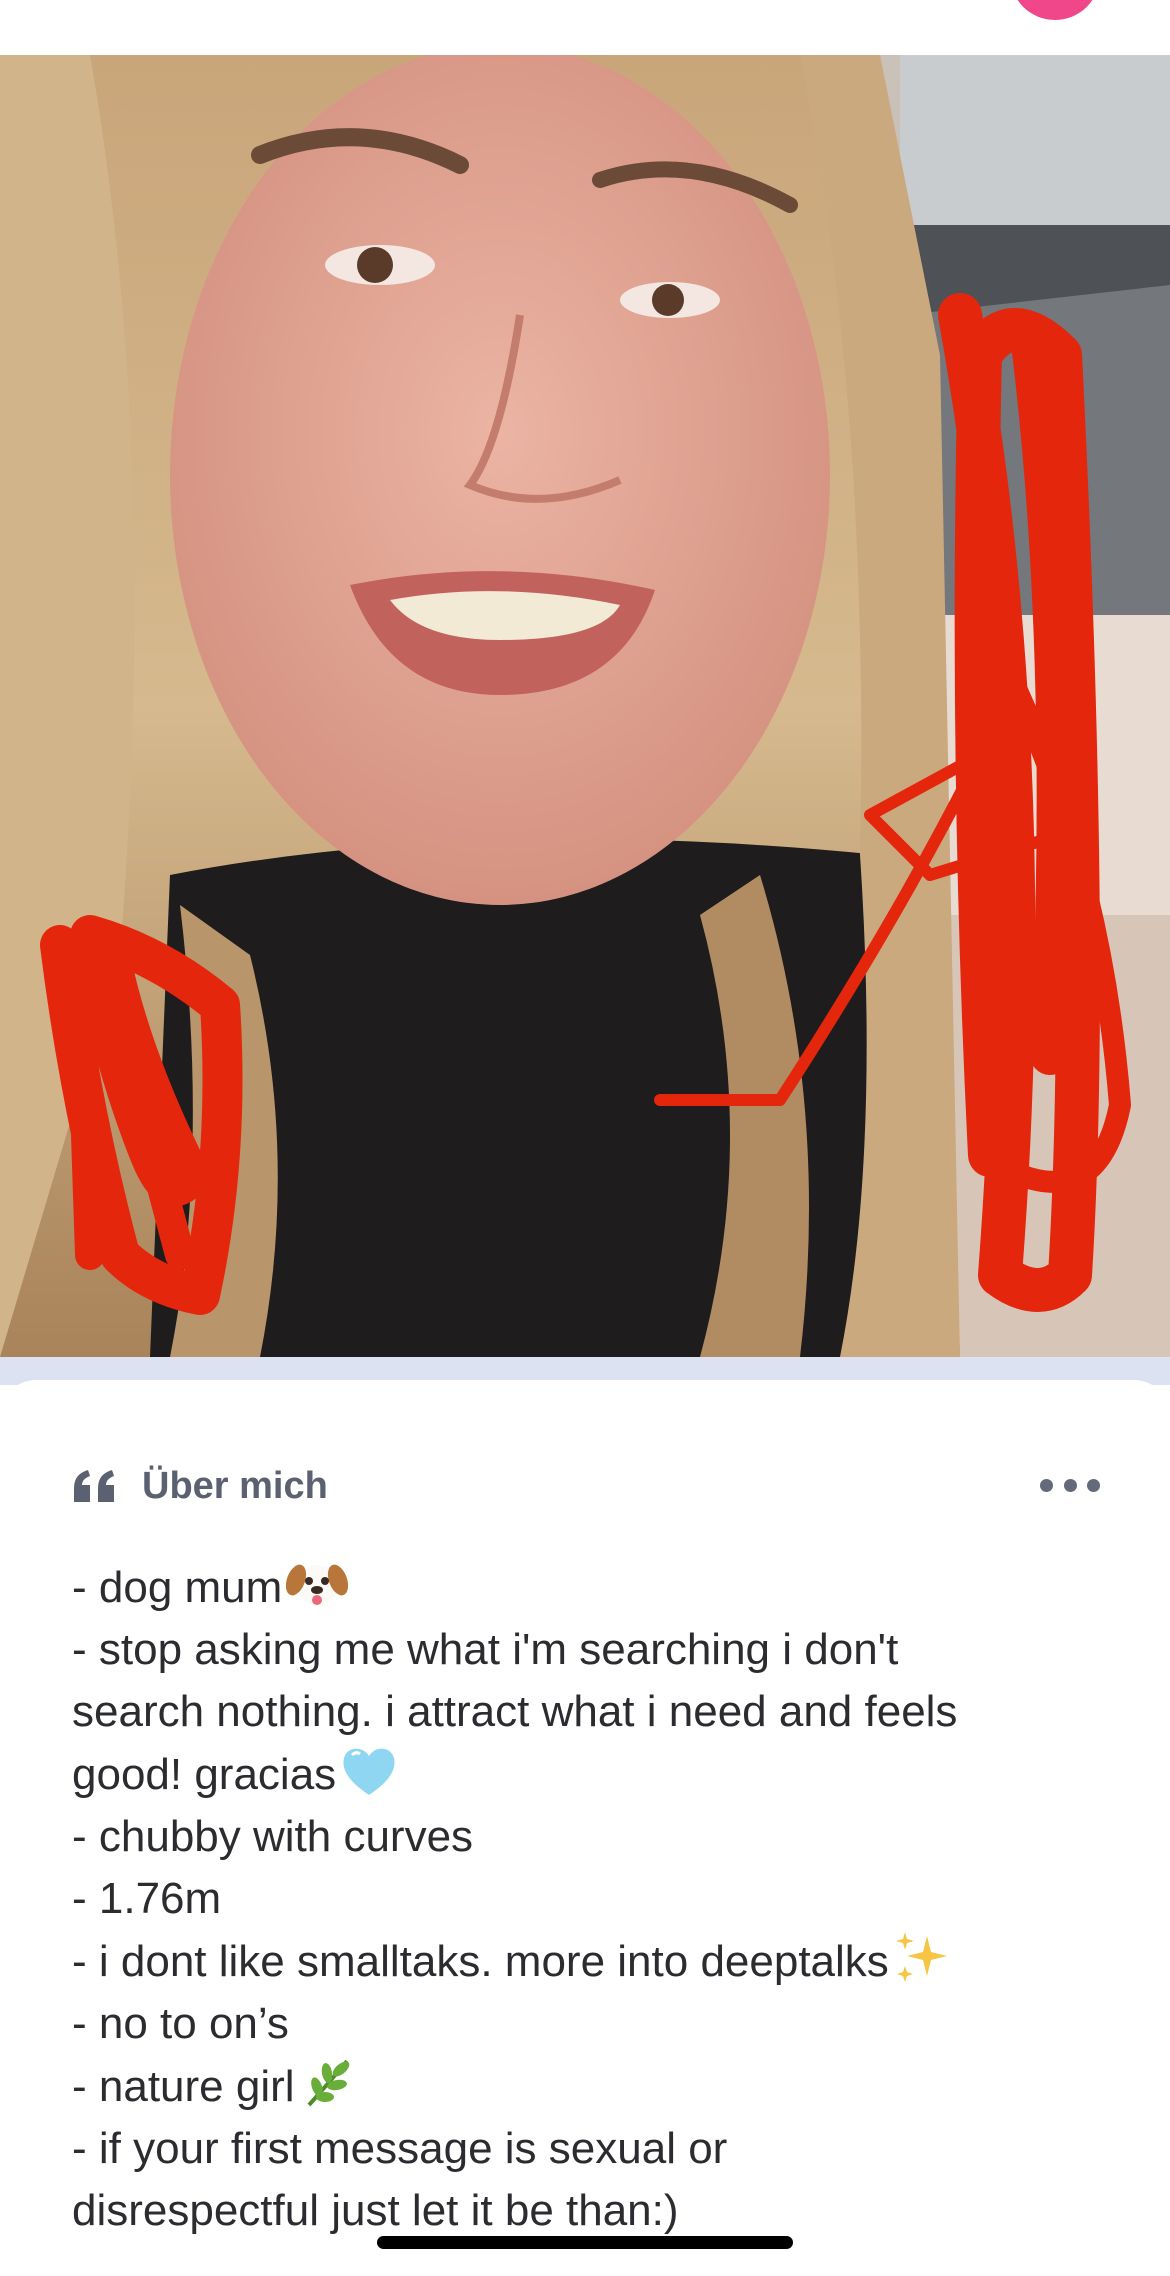 This screenshot has height=2276, width=1170. What do you see at coordinates (1055, 10) in the screenshot?
I see `action-button` at bounding box center [1055, 10].